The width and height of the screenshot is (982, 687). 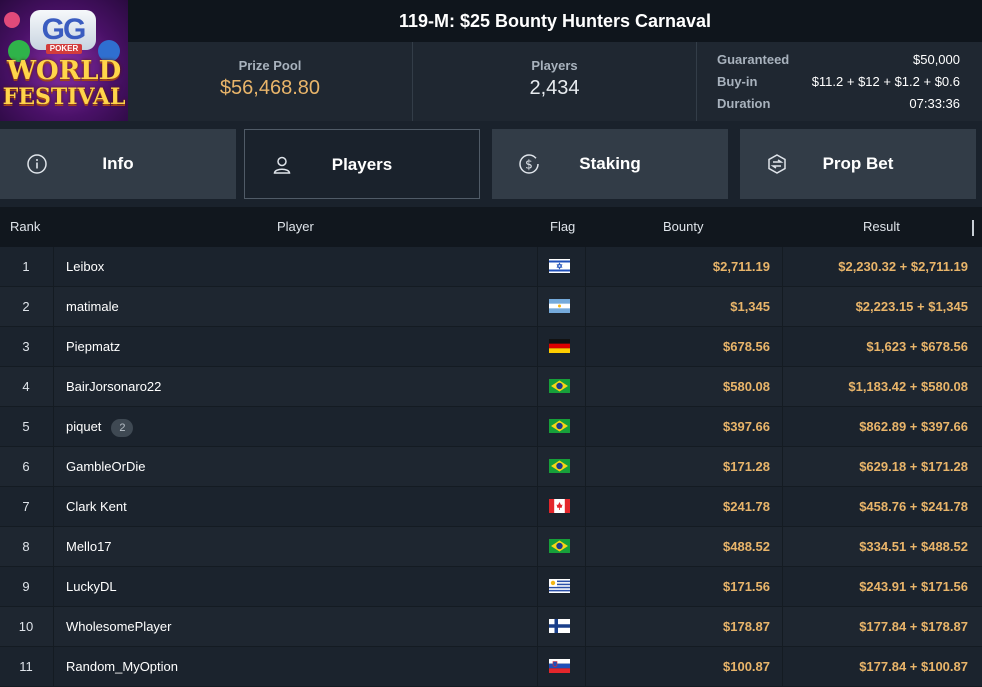 I want to click on bounty-cell: $397.66, so click(x=746, y=426).